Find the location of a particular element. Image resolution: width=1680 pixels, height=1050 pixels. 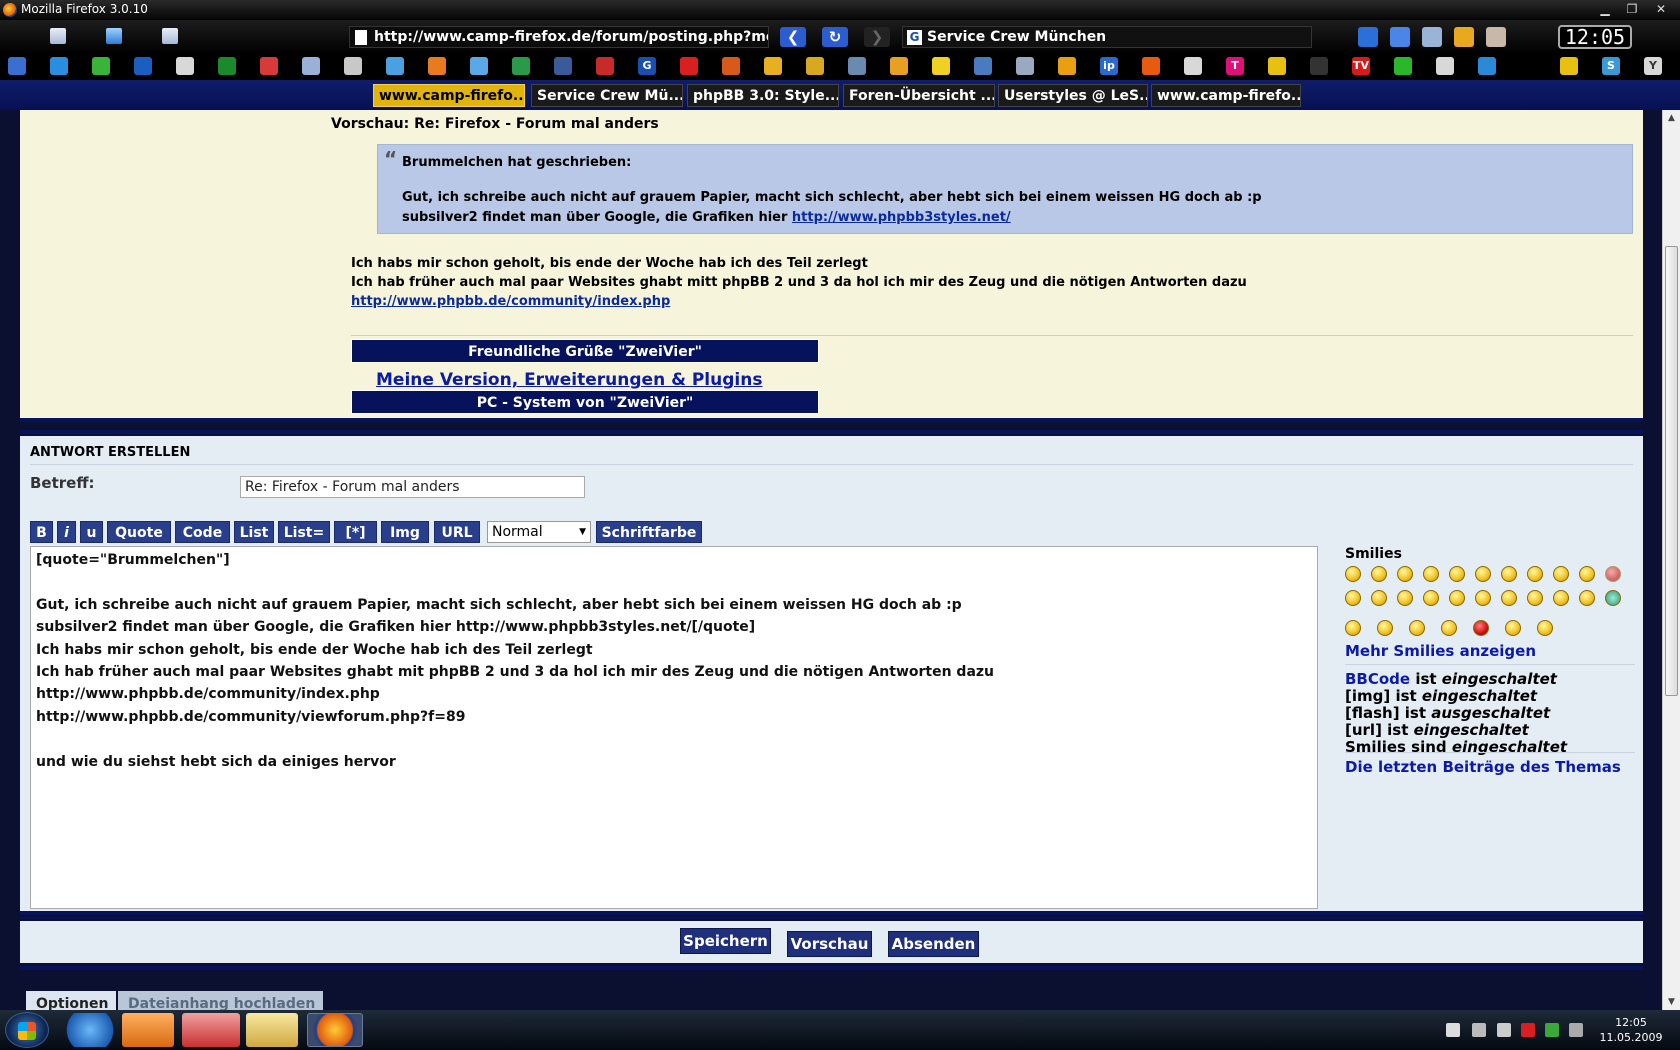

internet-explorer-icon is located at coordinates (90, 1030).